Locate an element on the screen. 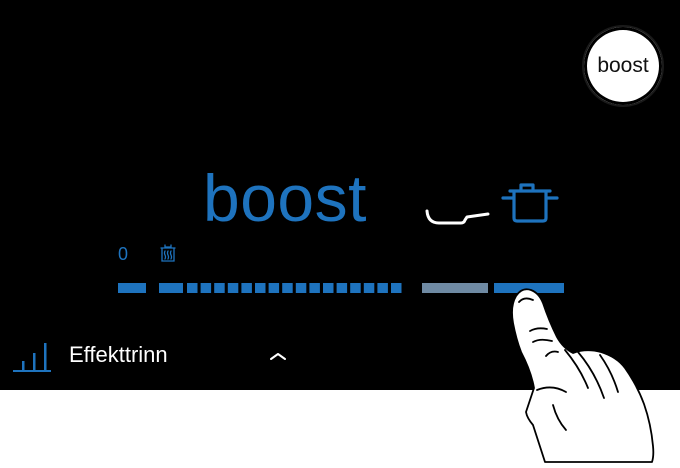 The height and width of the screenshot is (468, 680). chevron-up-icon is located at coordinates (278, 356).